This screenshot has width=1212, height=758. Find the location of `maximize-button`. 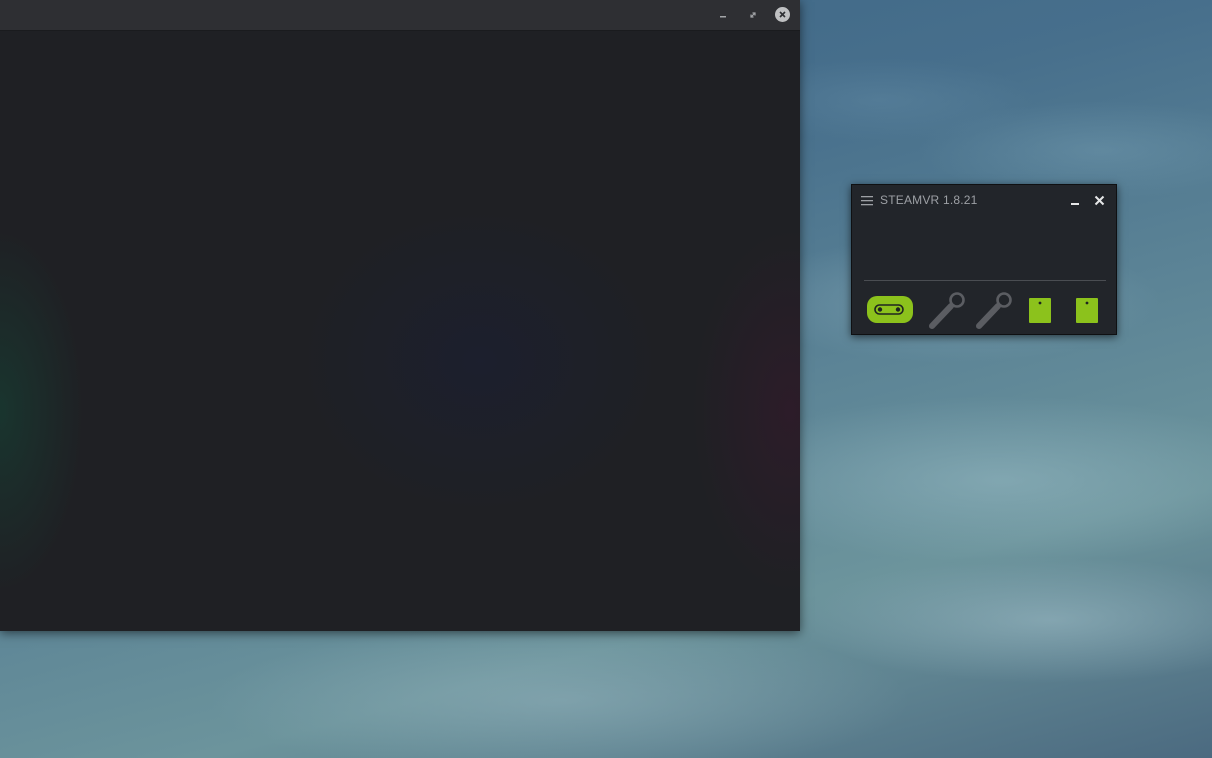

maximize-button is located at coordinates (753, 15).